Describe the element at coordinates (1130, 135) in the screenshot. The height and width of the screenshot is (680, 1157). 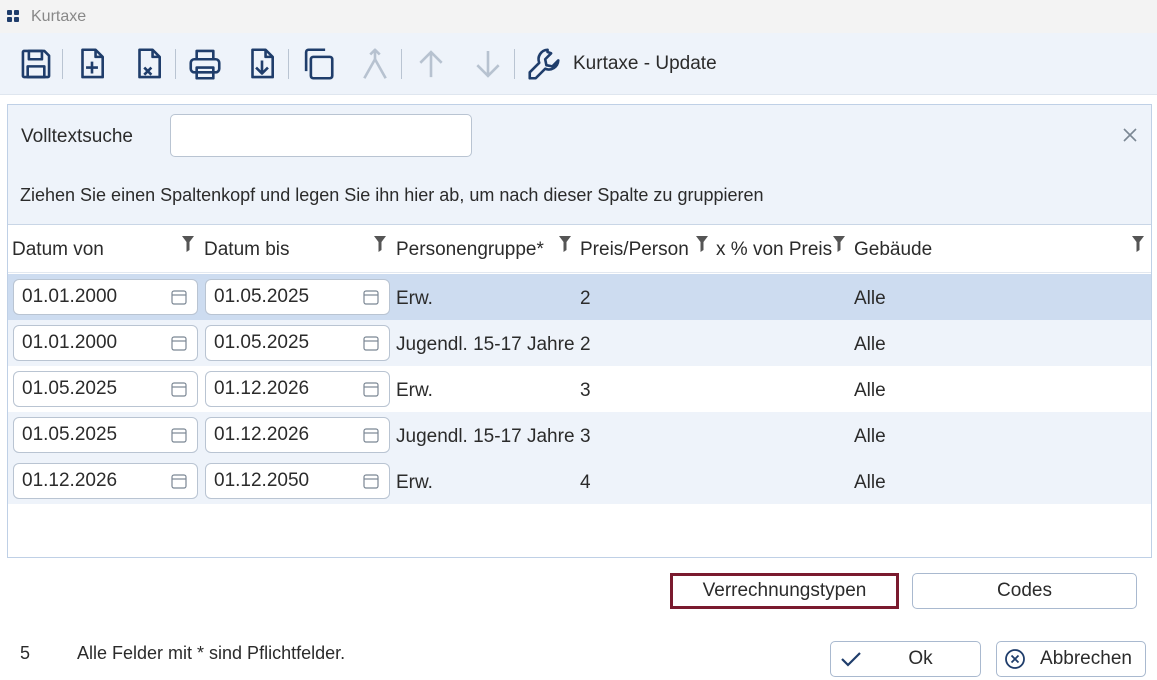
I see `close-icon` at that location.